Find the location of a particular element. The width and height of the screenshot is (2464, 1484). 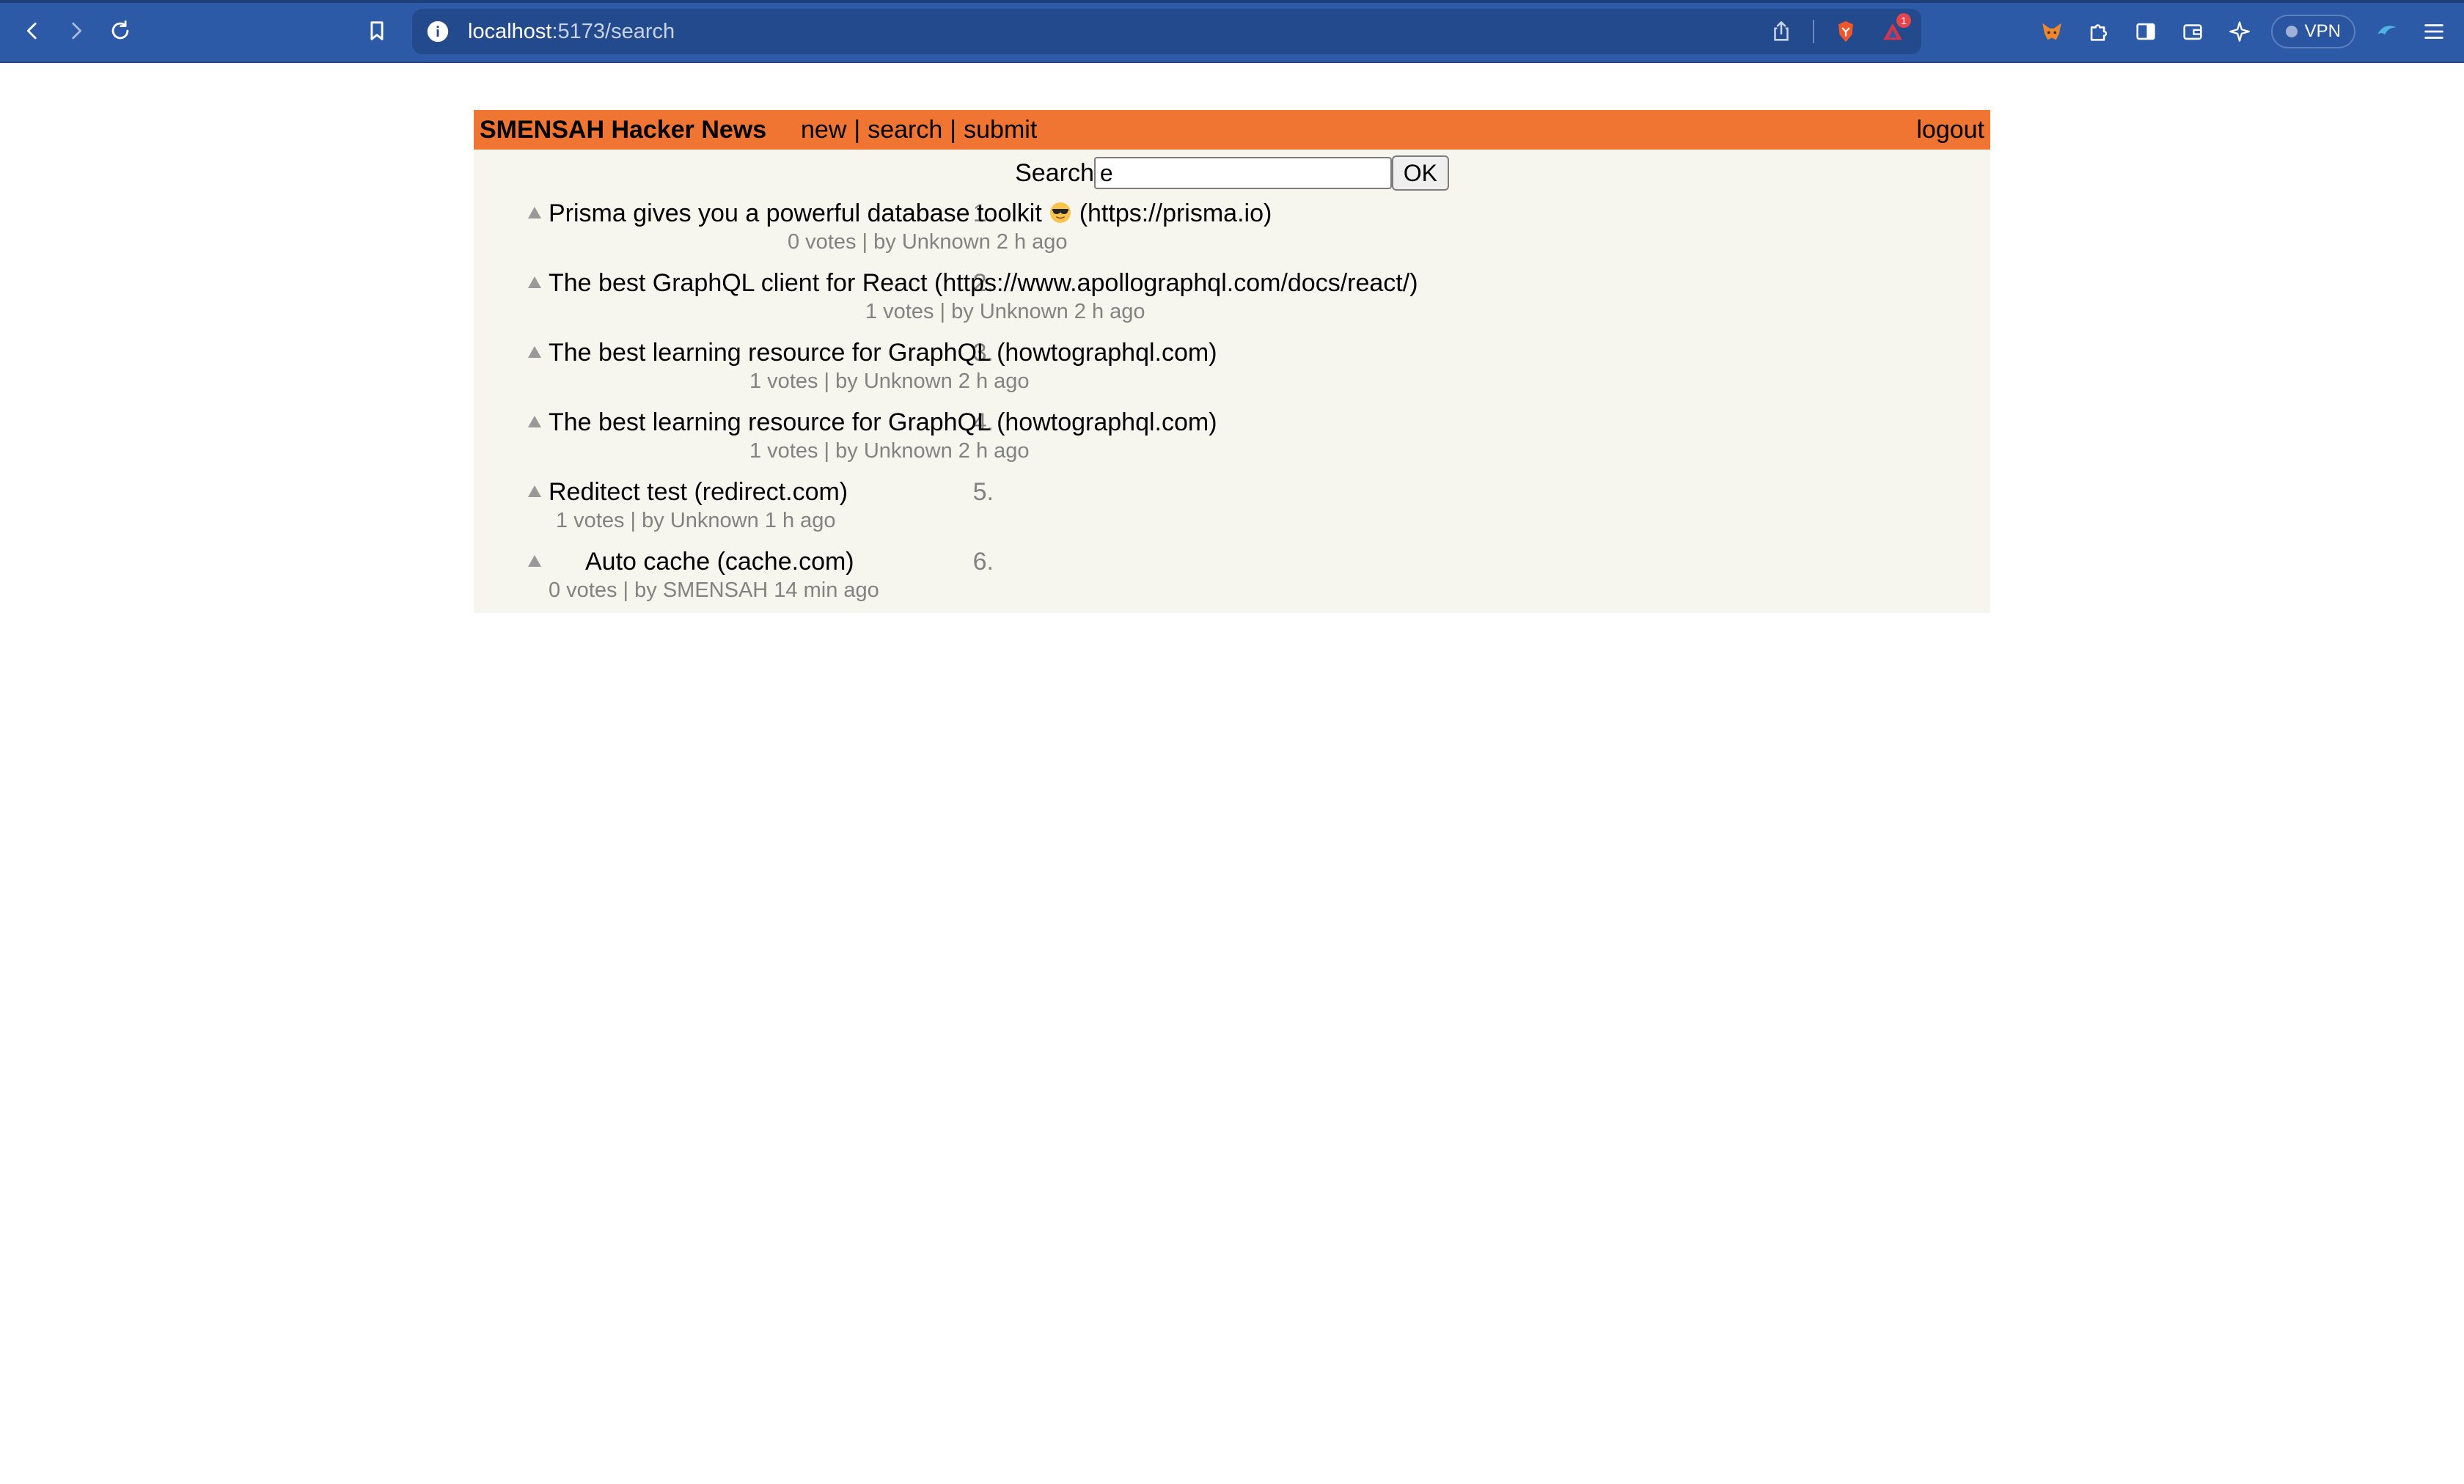

logout-link: logout is located at coordinates (1950, 130).